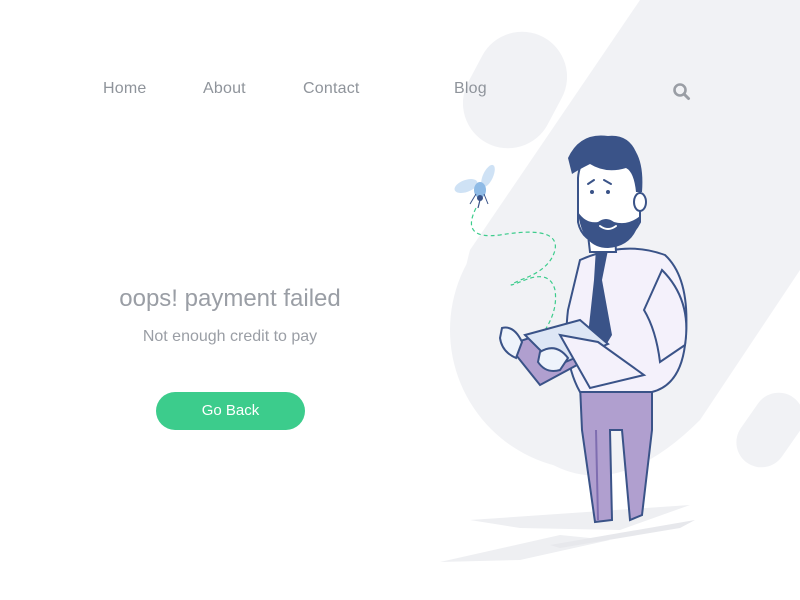 This screenshot has width=800, height=600. Describe the element at coordinates (470, 89) in the screenshot. I see `nav-link-blog: Blog` at that location.